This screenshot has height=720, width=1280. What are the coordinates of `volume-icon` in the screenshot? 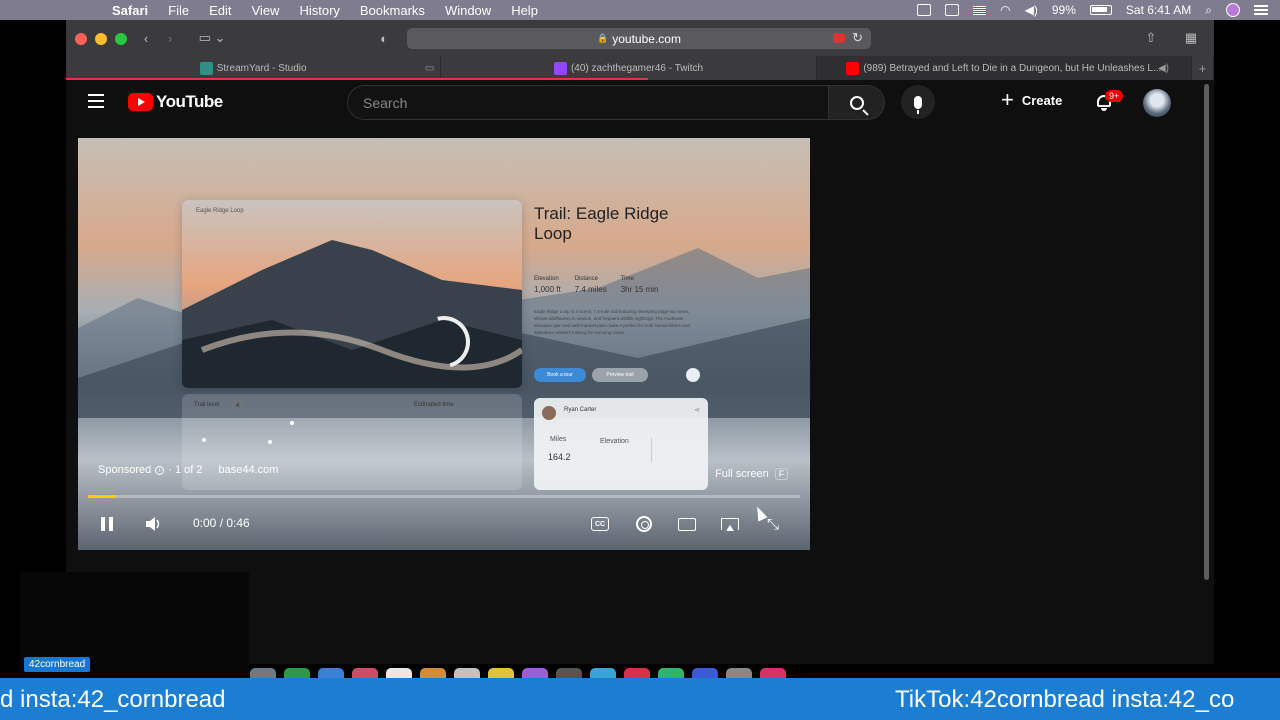 It's located at (153, 524).